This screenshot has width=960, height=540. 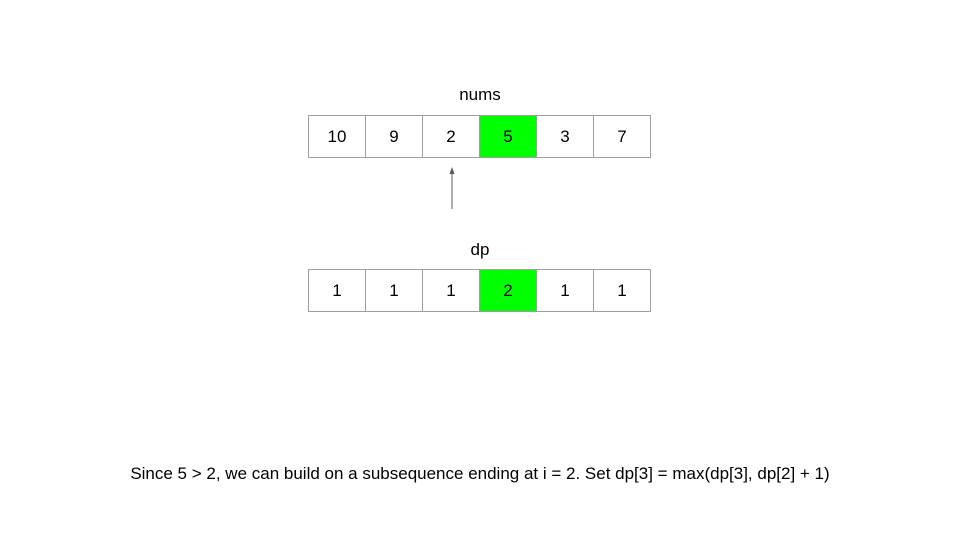 What do you see at coordinates (451, 137) in the screenshot?
I see `nums-cell: 2` at bounding box center [451, 137].